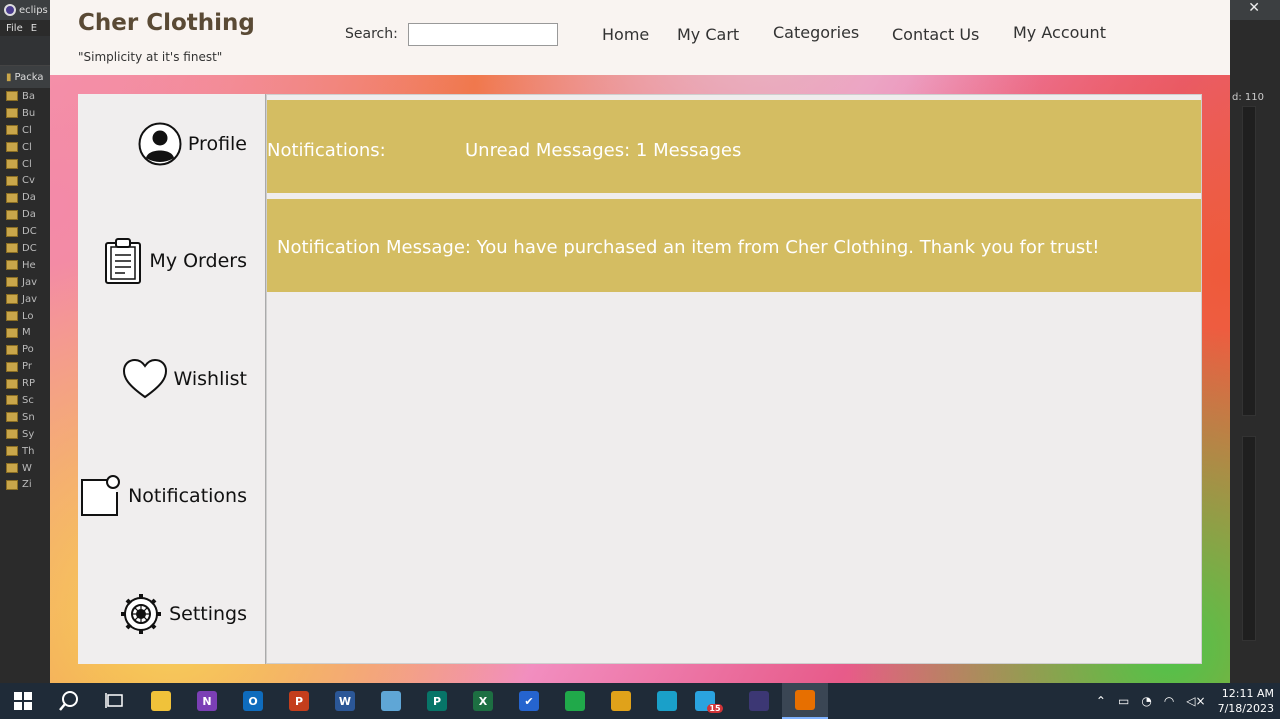 Image resolution: width=1280 pixels, height=719 pixels. Describe the element at coordinates (575, 701) in the screenshot. I see `taskbar-app-green-app` at that location.